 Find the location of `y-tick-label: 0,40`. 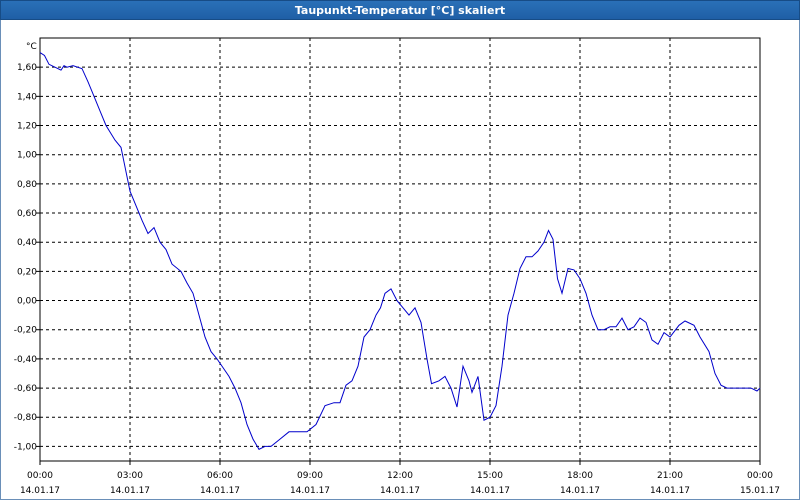

y-tick-label: 0,40 is located at coordinates (27, 243).